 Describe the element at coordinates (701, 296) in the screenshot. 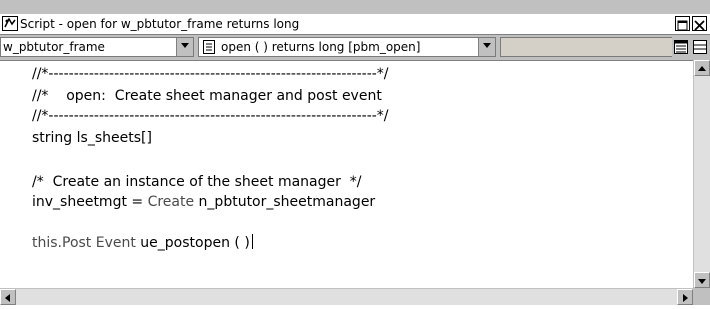

I see `scrollbar-corner` at that location.